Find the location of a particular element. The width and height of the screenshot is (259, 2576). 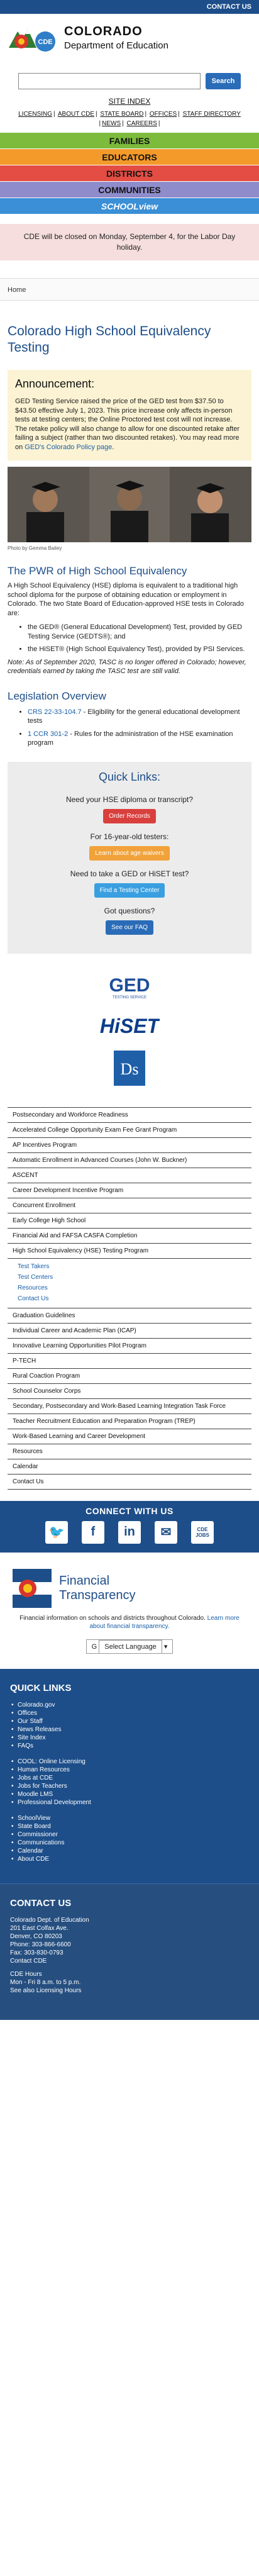

nav-districts: DISTRICTS is located at coordinates (129, 173).